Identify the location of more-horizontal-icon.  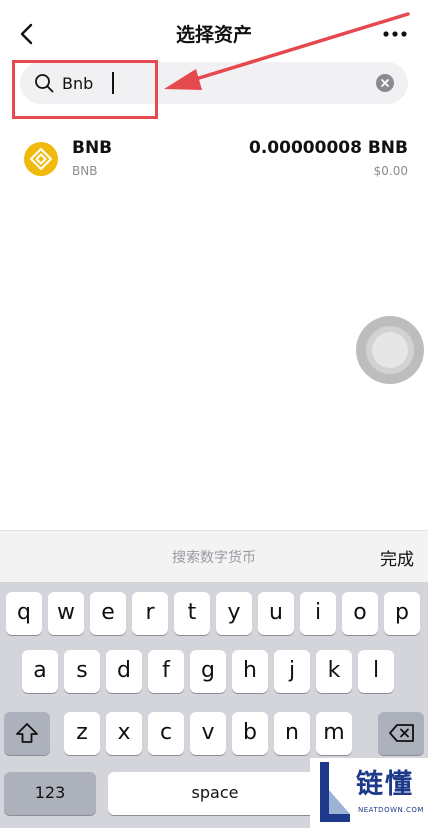
(395, 34).